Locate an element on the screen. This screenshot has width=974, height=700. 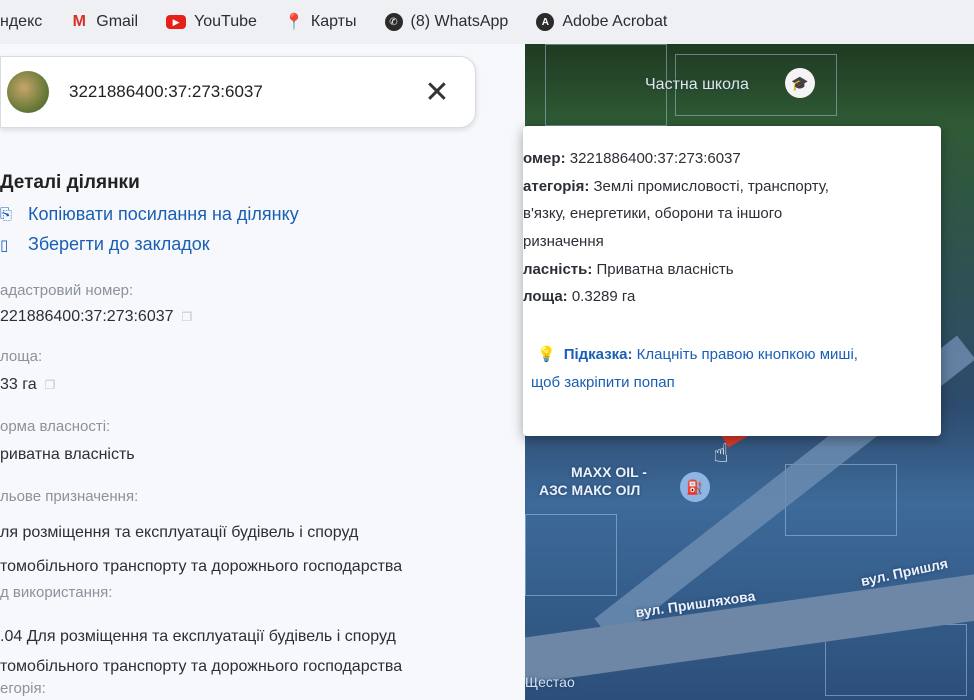
bookmark-maps: 📍 Карты is located at coordinates (320, 22).